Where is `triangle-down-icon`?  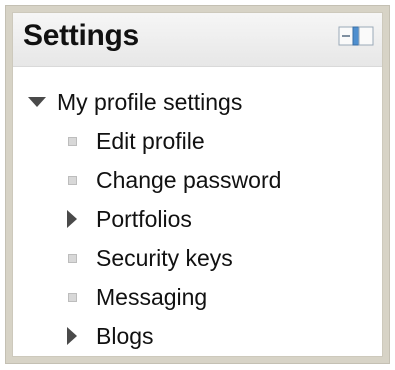 triangle-down-icon is located at coordinates (37, 102).